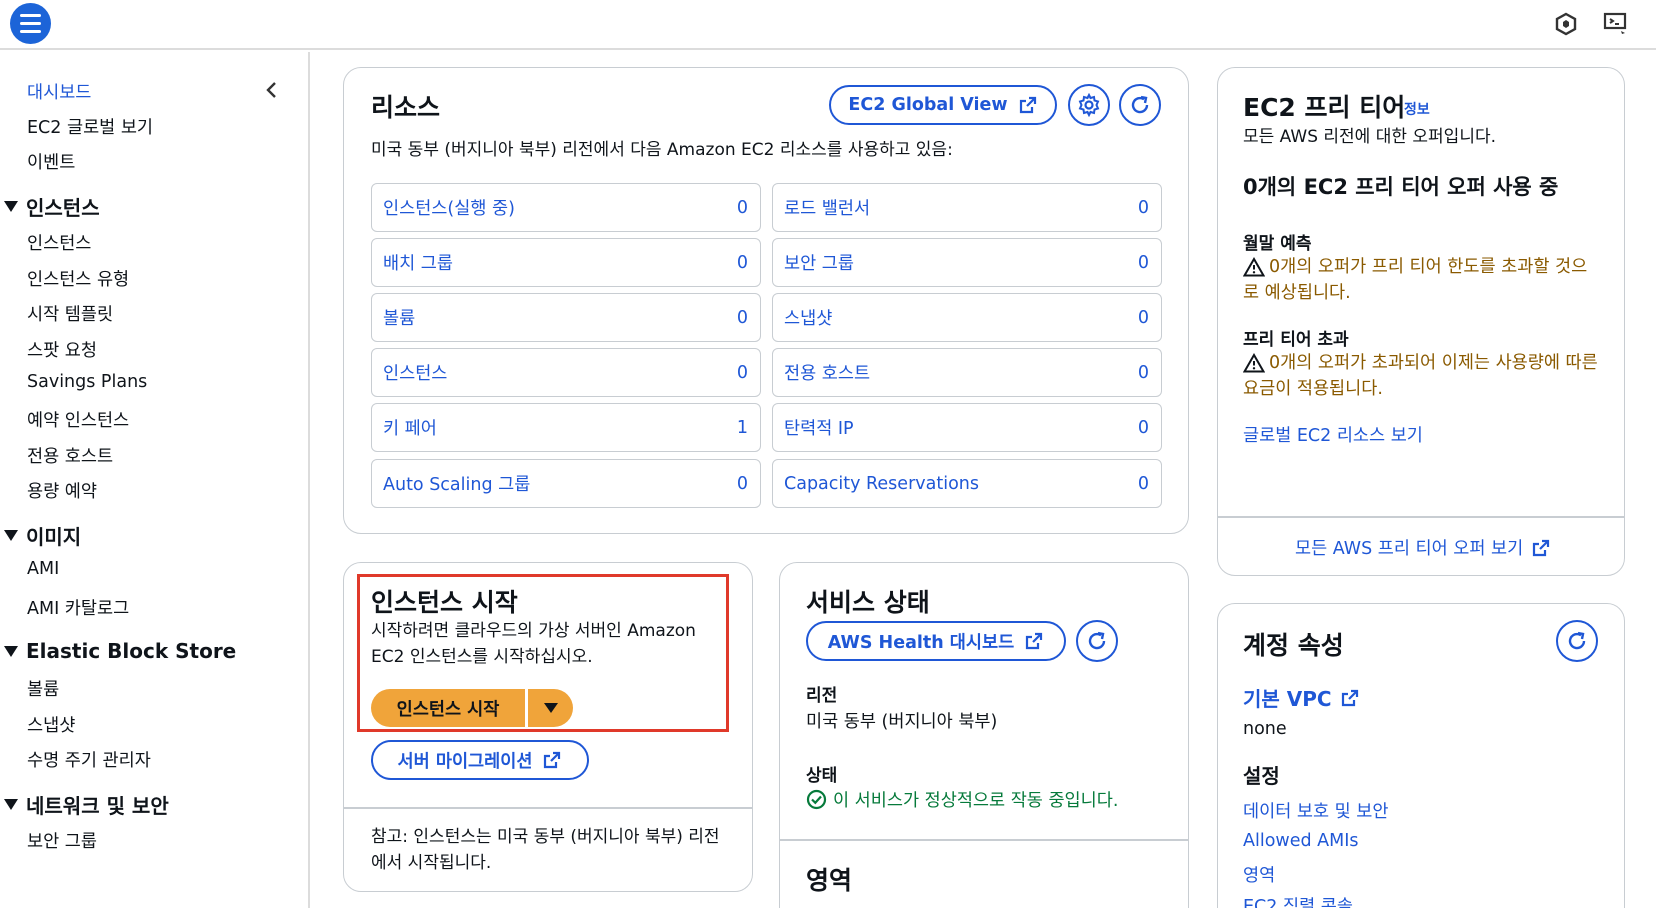 The image size is (1656, 908). Describe the element at coordinates (1261, 776) in the screenshot. I see `settings-label: 설정` at that location.